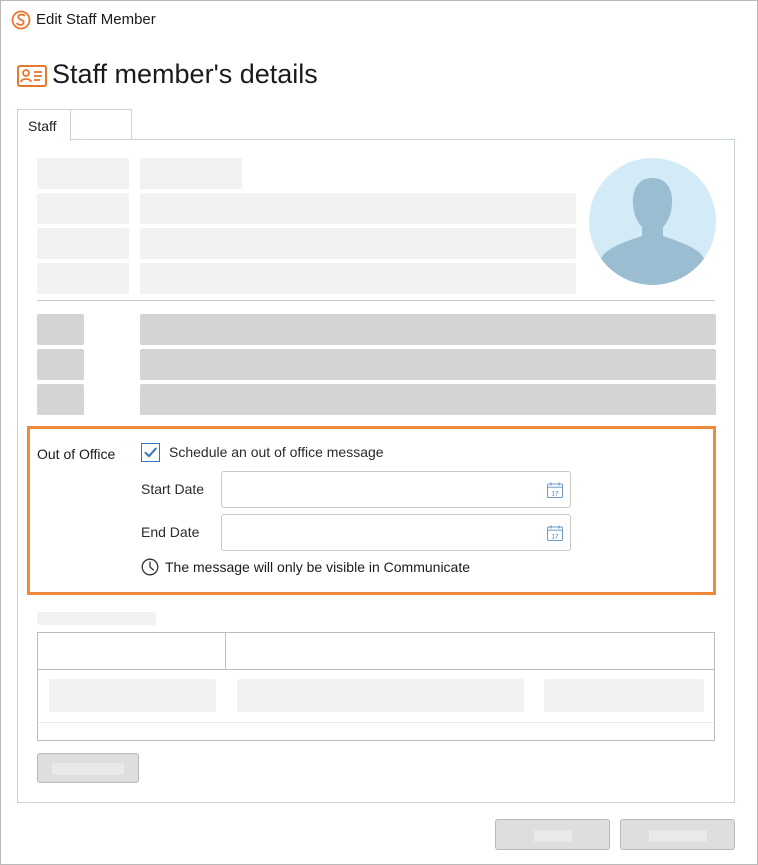  I want to click on redacted-cancel-button, so click(677, 834).